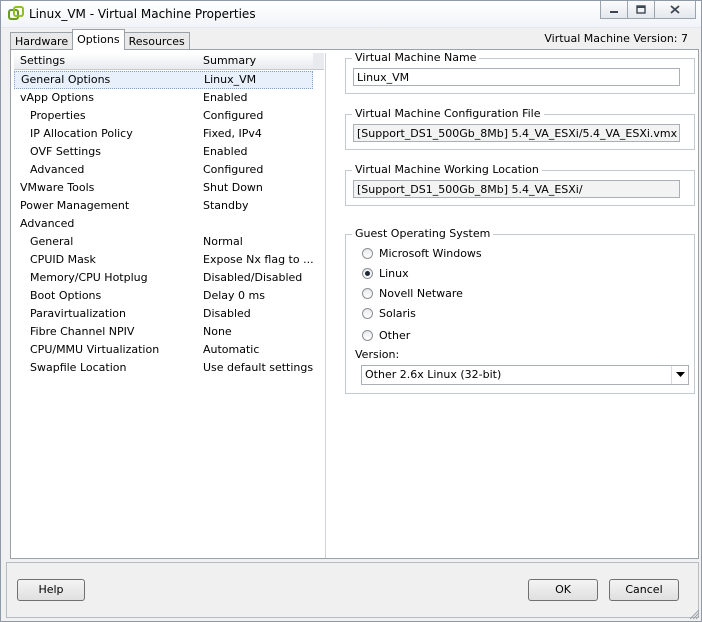 Image resolution: width=702 pixels, height=622 pixels. I want to click on table-row: VMware Tools Shut Down, so click(163, 188).